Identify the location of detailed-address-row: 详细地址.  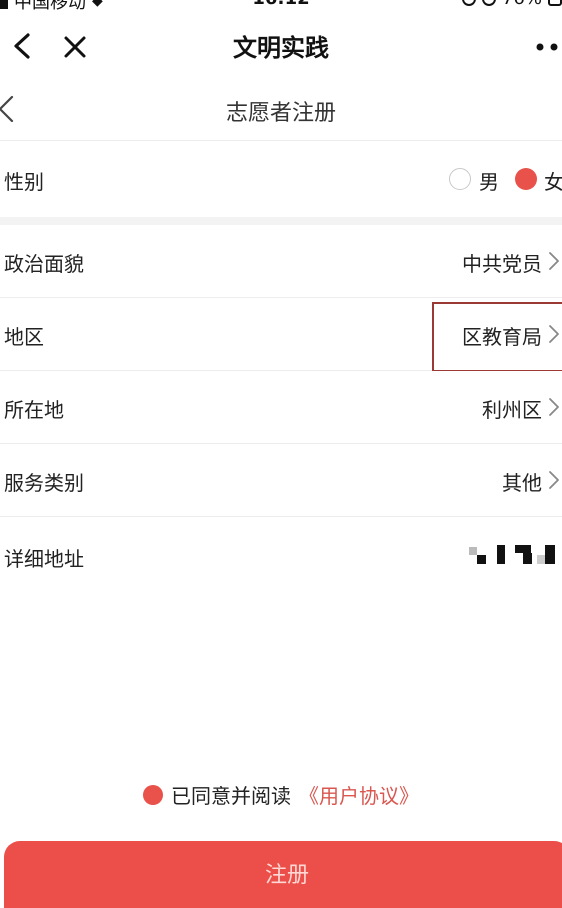
(281, 555).